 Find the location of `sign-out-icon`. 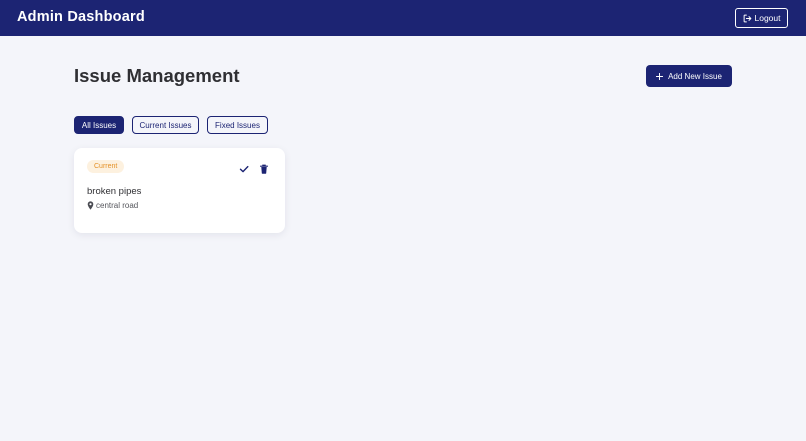

sign-out-icon is located at coordinates (747, 18).